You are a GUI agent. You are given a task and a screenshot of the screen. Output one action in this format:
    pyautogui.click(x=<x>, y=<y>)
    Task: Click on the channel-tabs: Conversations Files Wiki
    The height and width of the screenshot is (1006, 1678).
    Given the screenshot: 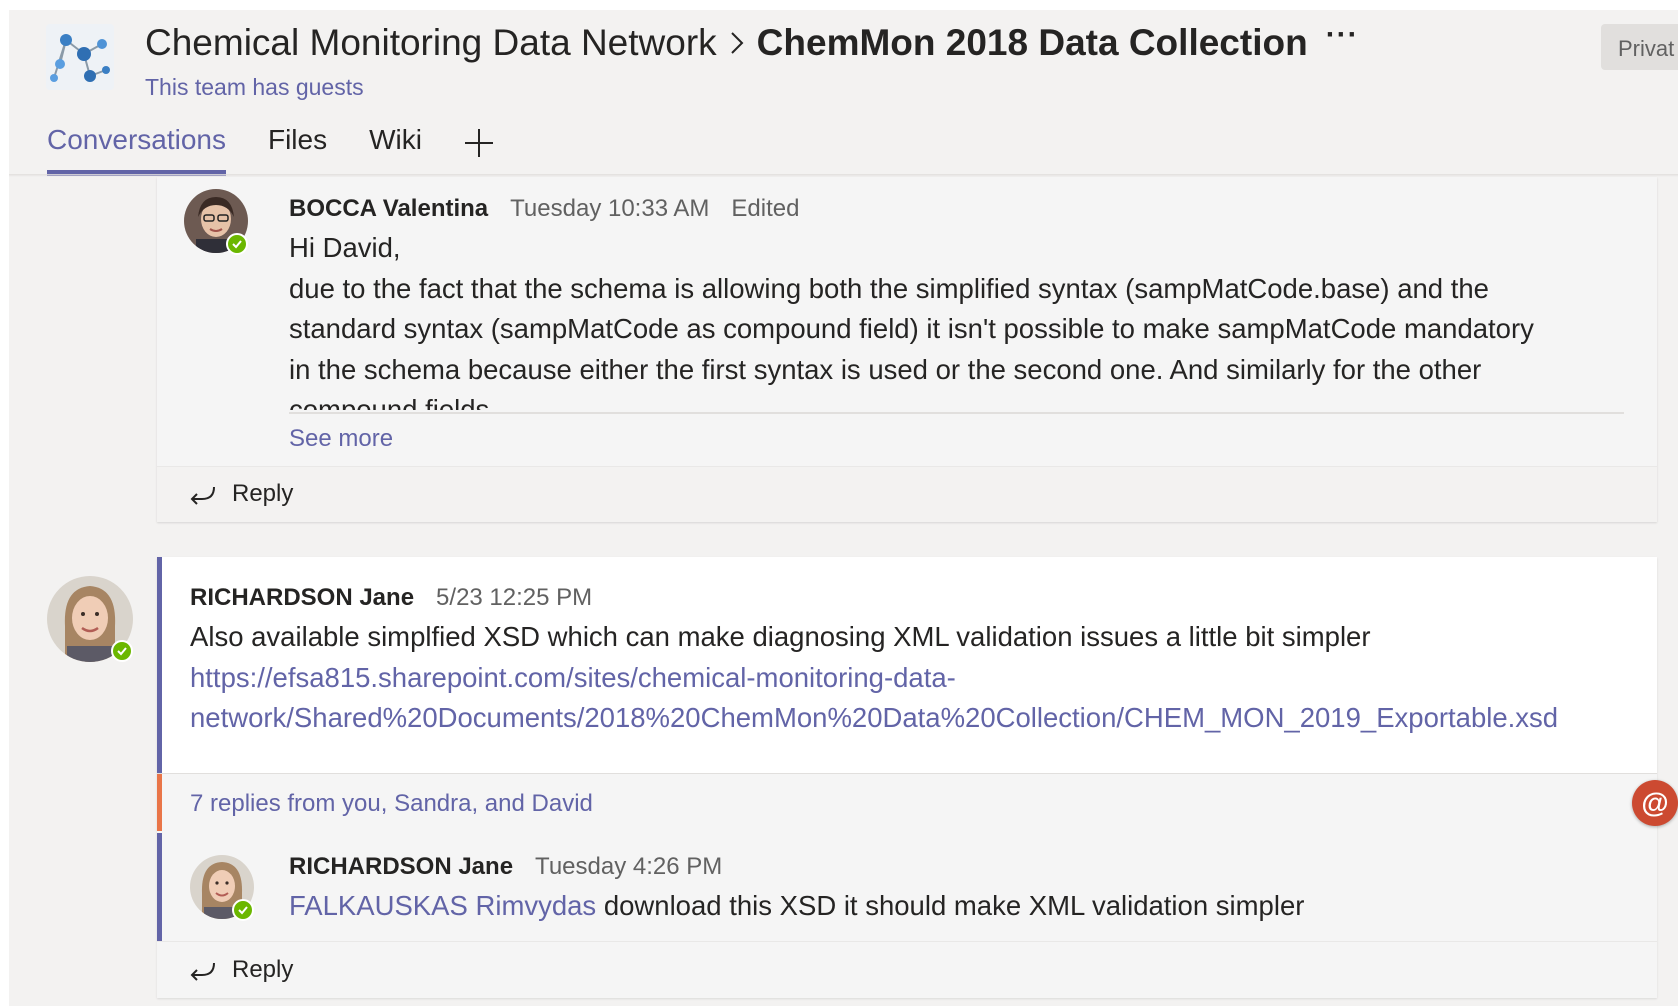 What is the action you would take?
    pyautogui.click(x=270, y=150)
    